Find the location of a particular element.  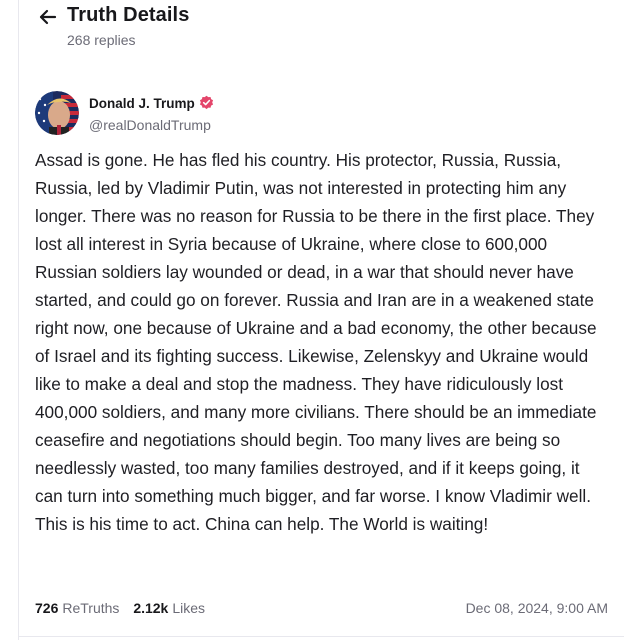

post-stats: 726 ReTruths 2.12k Likes is located at coordinates (120, 608).